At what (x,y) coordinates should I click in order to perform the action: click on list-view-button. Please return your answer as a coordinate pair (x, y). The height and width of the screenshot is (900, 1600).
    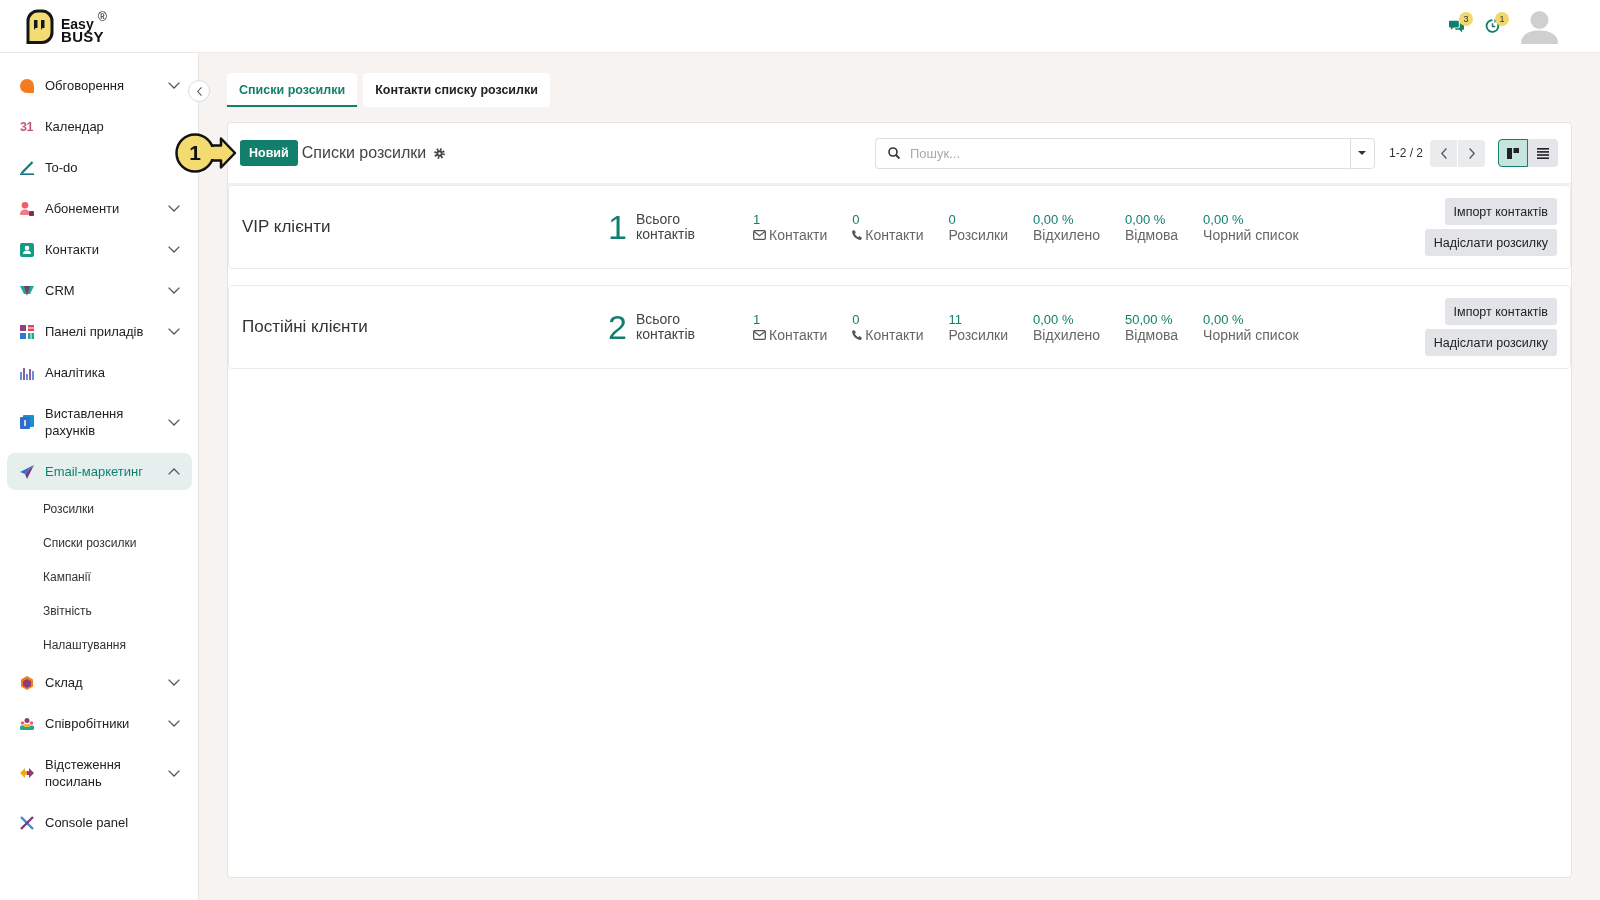
    Looking at the image, I should click on (1543, 153).